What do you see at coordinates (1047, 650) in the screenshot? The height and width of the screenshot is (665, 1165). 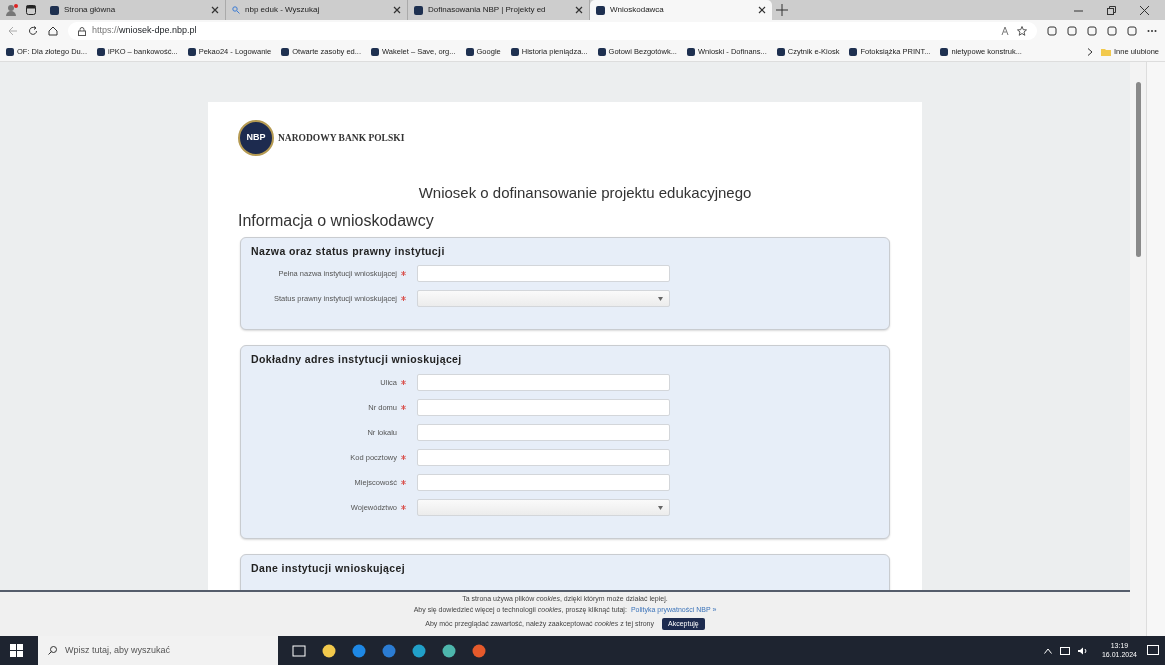 I see `chevron-up-icon` at bounding box center [1047, 650].